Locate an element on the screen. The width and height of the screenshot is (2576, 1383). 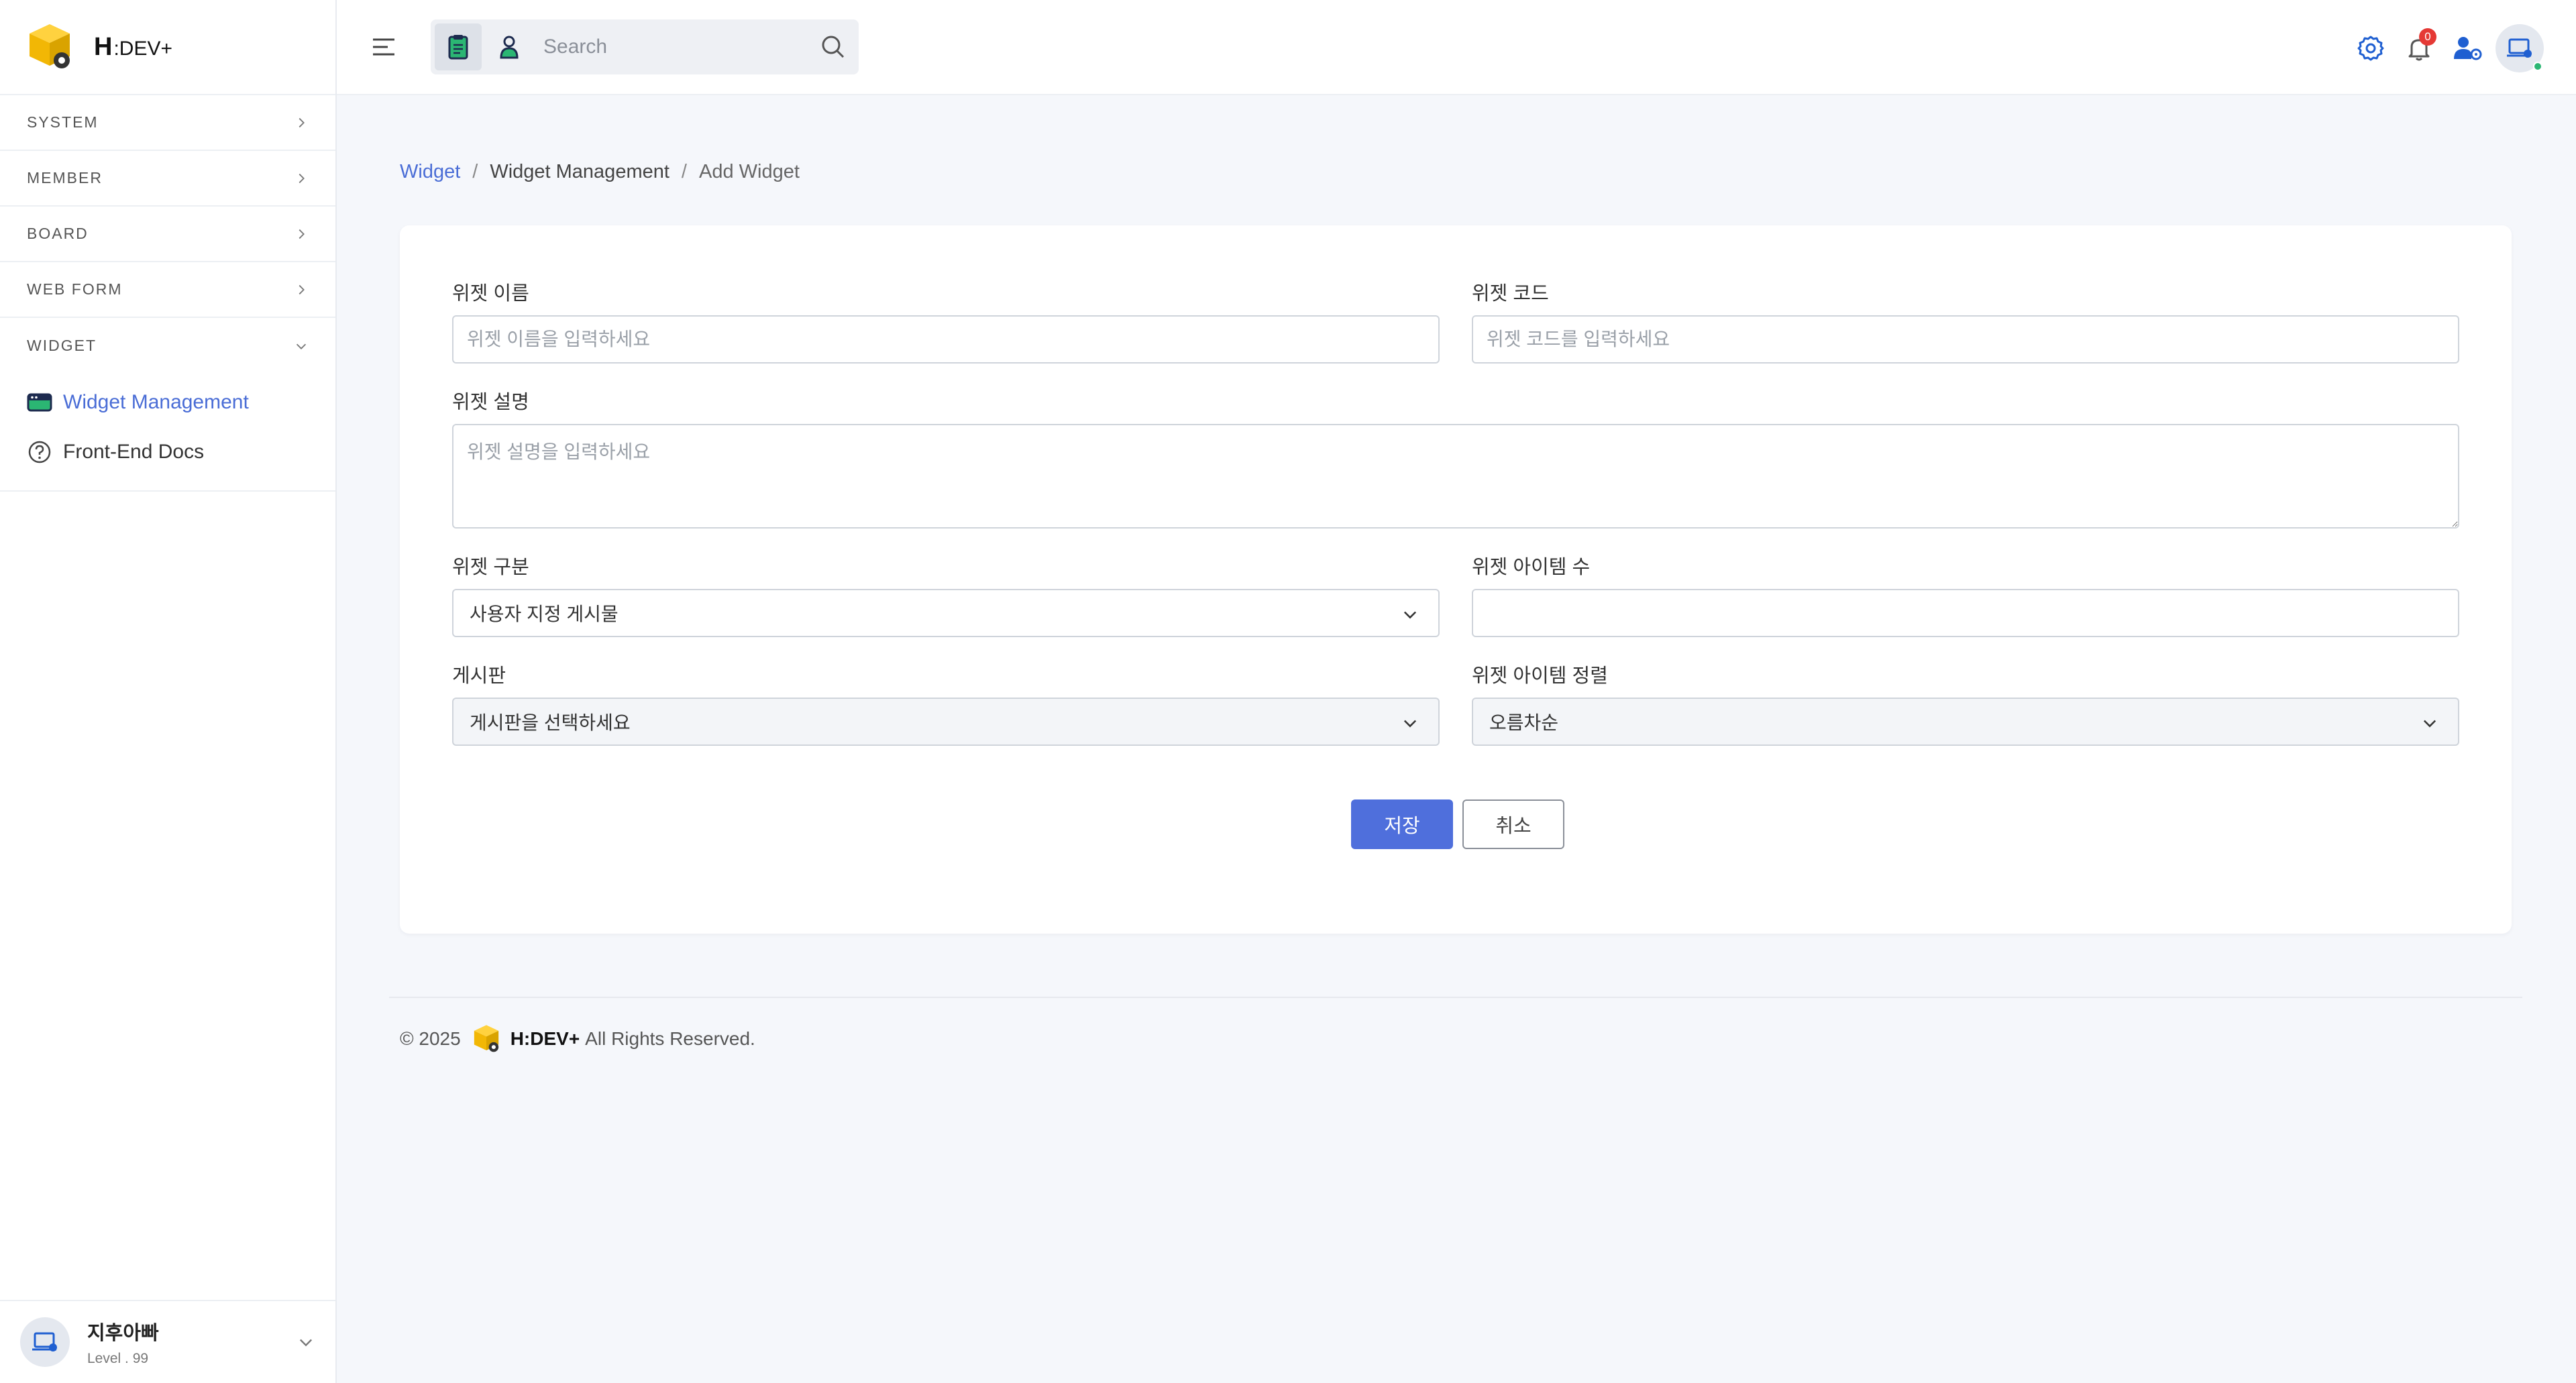
notification-badge: 0 is located at coordinates (2427, 37).